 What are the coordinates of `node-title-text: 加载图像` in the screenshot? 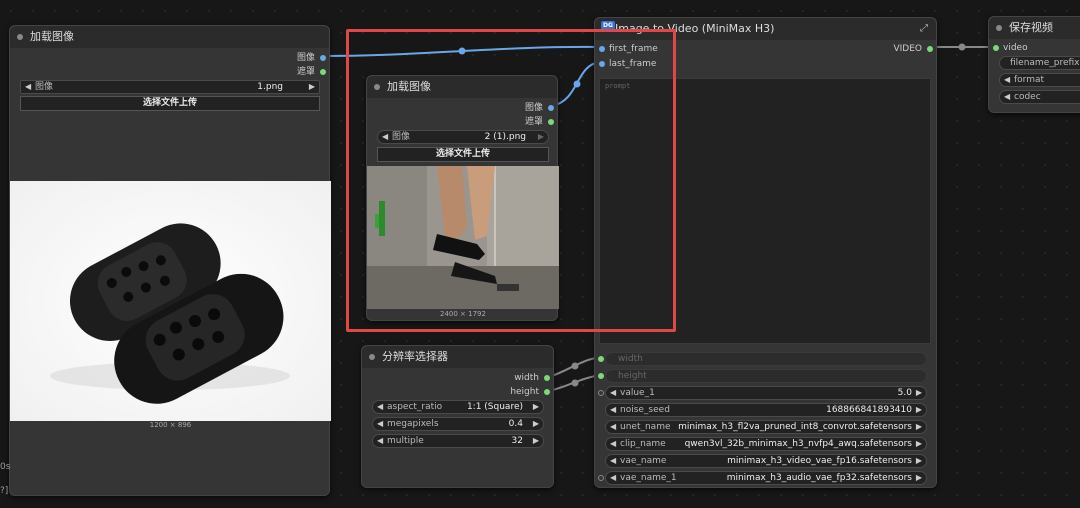 It's located at (52, 36).